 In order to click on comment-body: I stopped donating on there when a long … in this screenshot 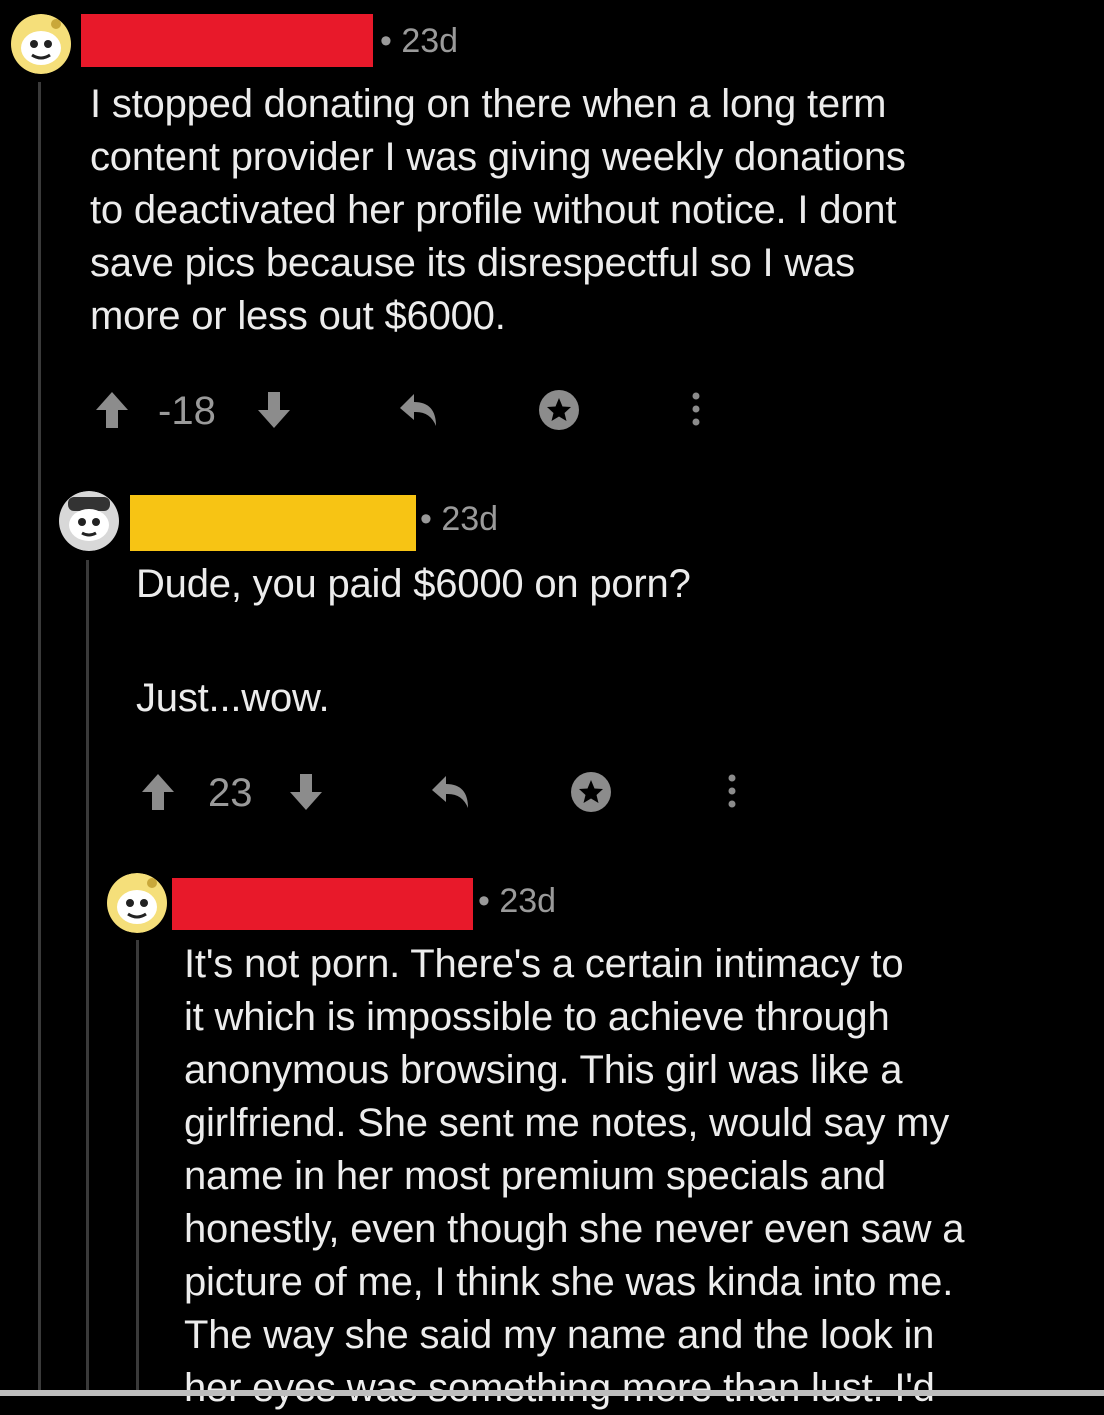, I will do `click(498, 210)`.